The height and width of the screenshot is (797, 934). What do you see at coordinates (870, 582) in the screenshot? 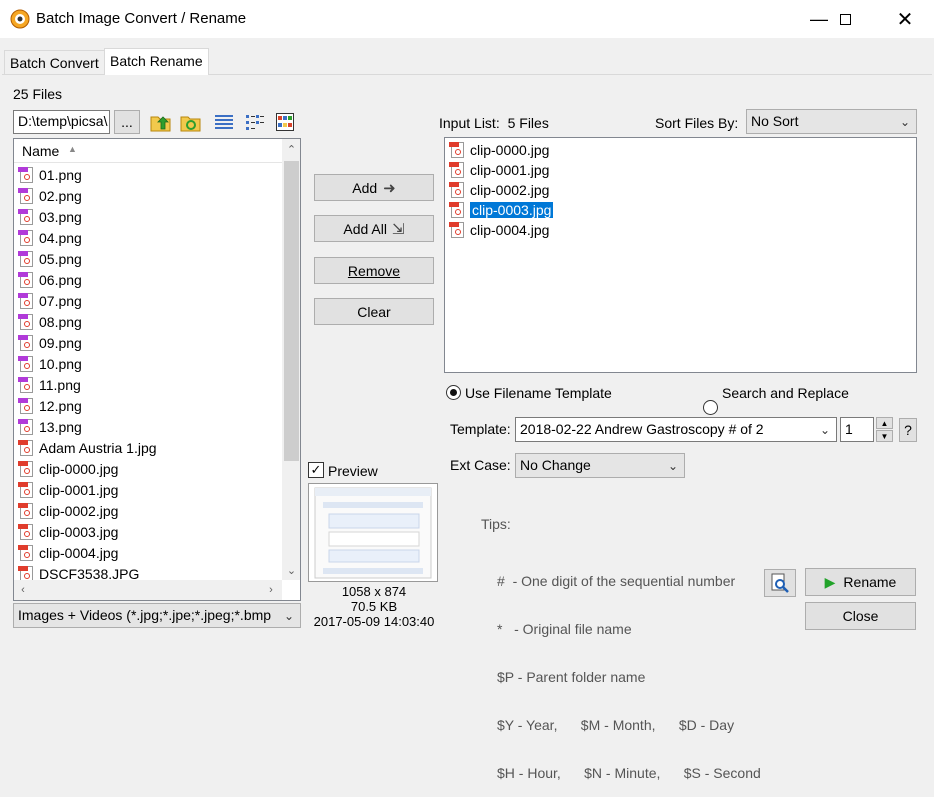
I see `rename-button-label: Rename` at bounding box center [870, 582].